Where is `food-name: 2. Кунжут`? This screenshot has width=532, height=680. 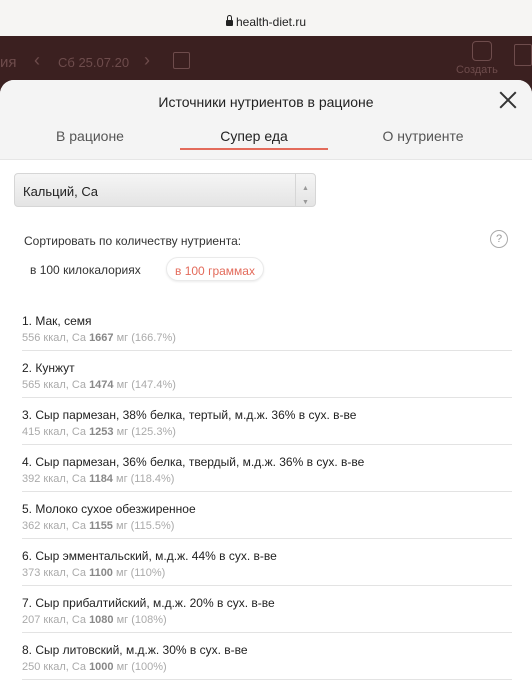 food-name: 2. Кунжут is located at coordinates (48, 368).